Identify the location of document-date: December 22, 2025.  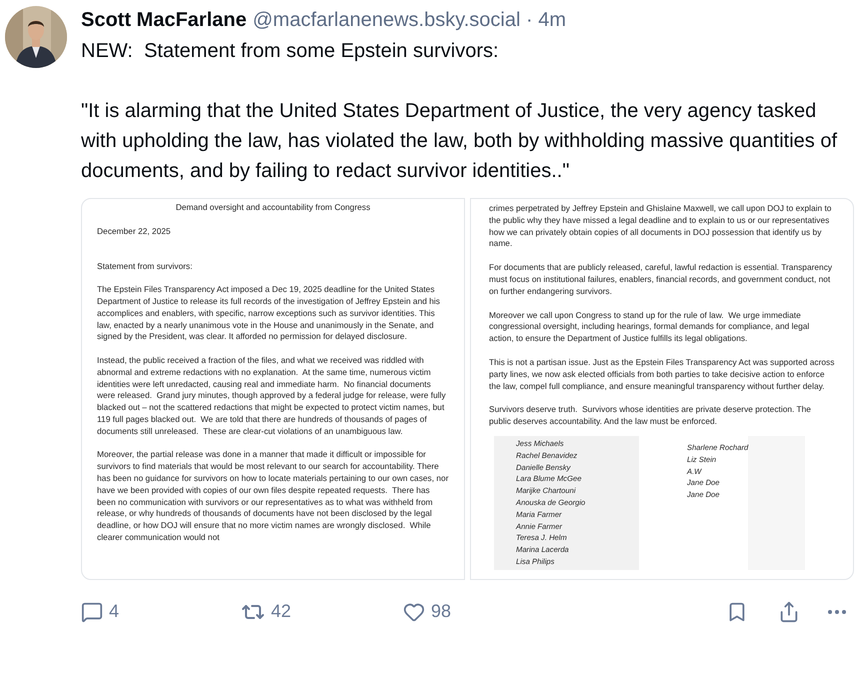
(134, 232).